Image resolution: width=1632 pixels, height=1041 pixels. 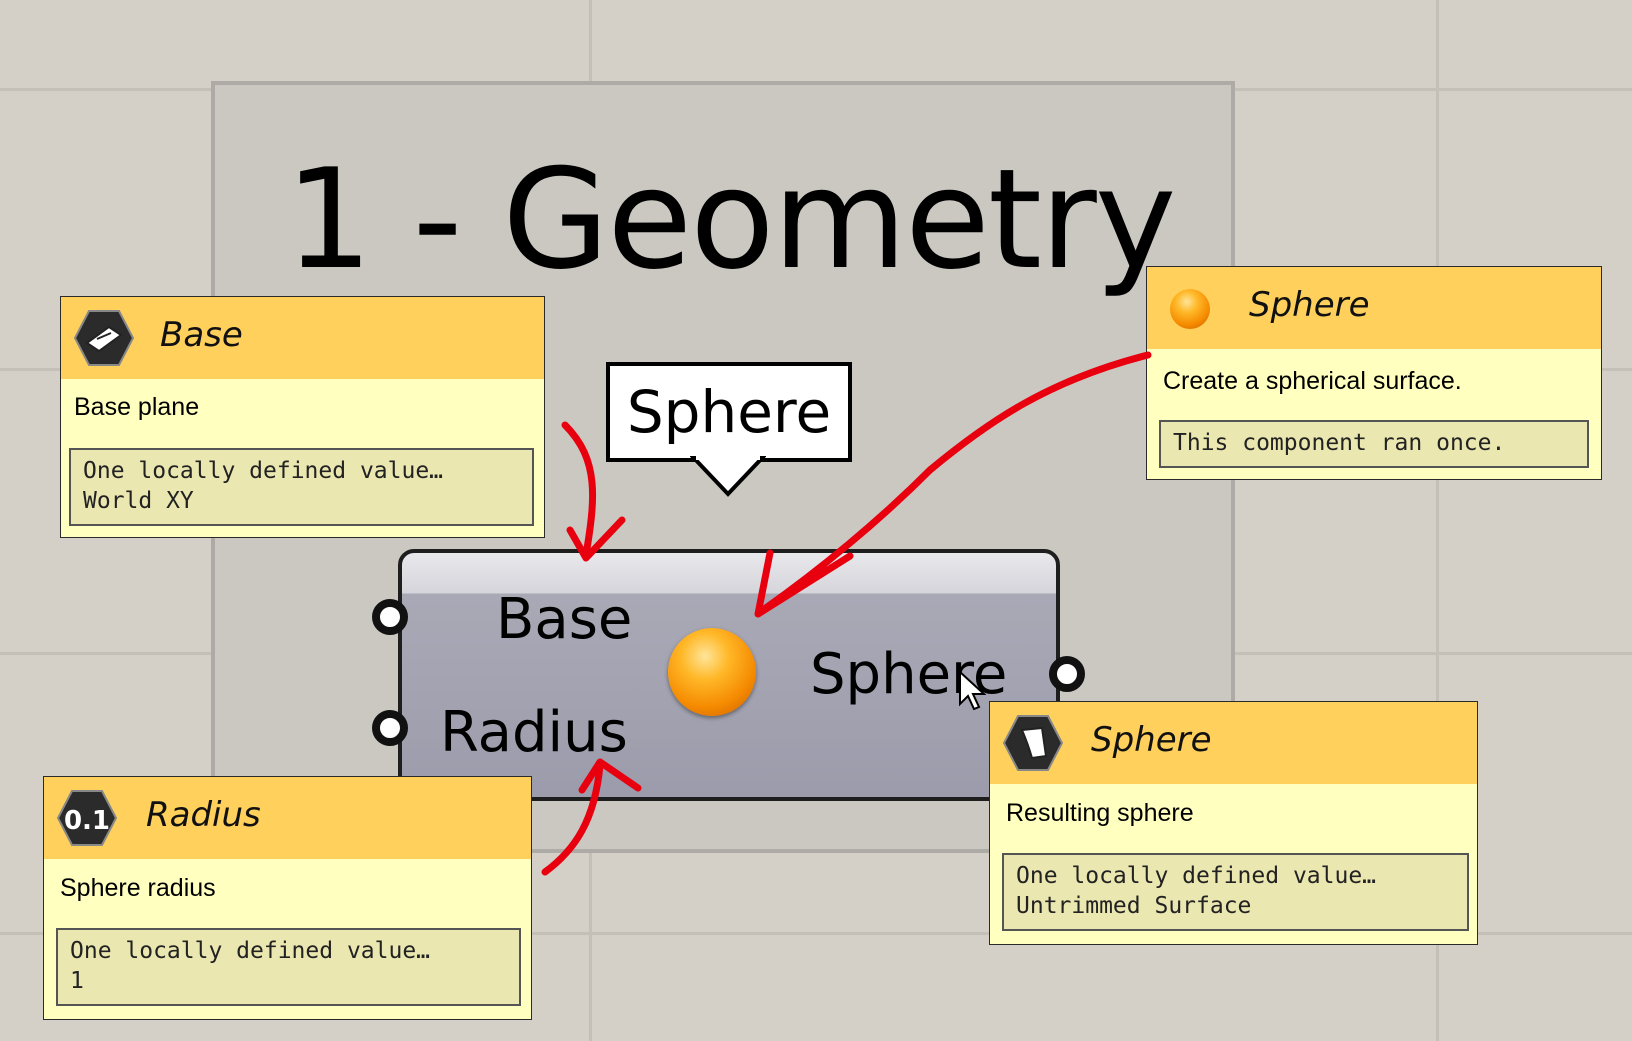 What do you see at coordinates (591, 817) in the screenshot?
I see `annotation-arrow-radius` at bounding box center [591, 817].